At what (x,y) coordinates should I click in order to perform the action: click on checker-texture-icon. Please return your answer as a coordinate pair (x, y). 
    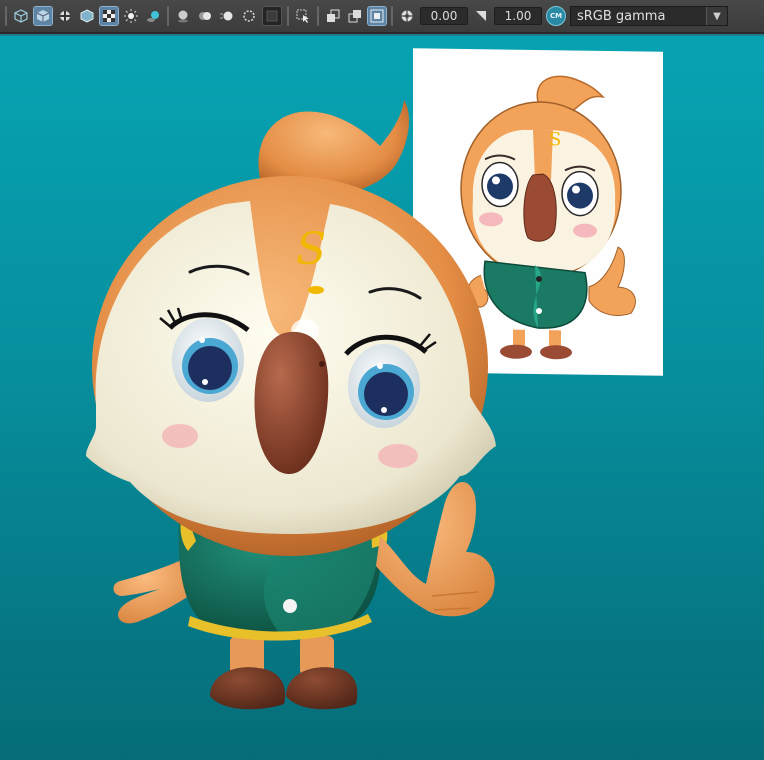
    Looking at the image, I should click on (109, 16).